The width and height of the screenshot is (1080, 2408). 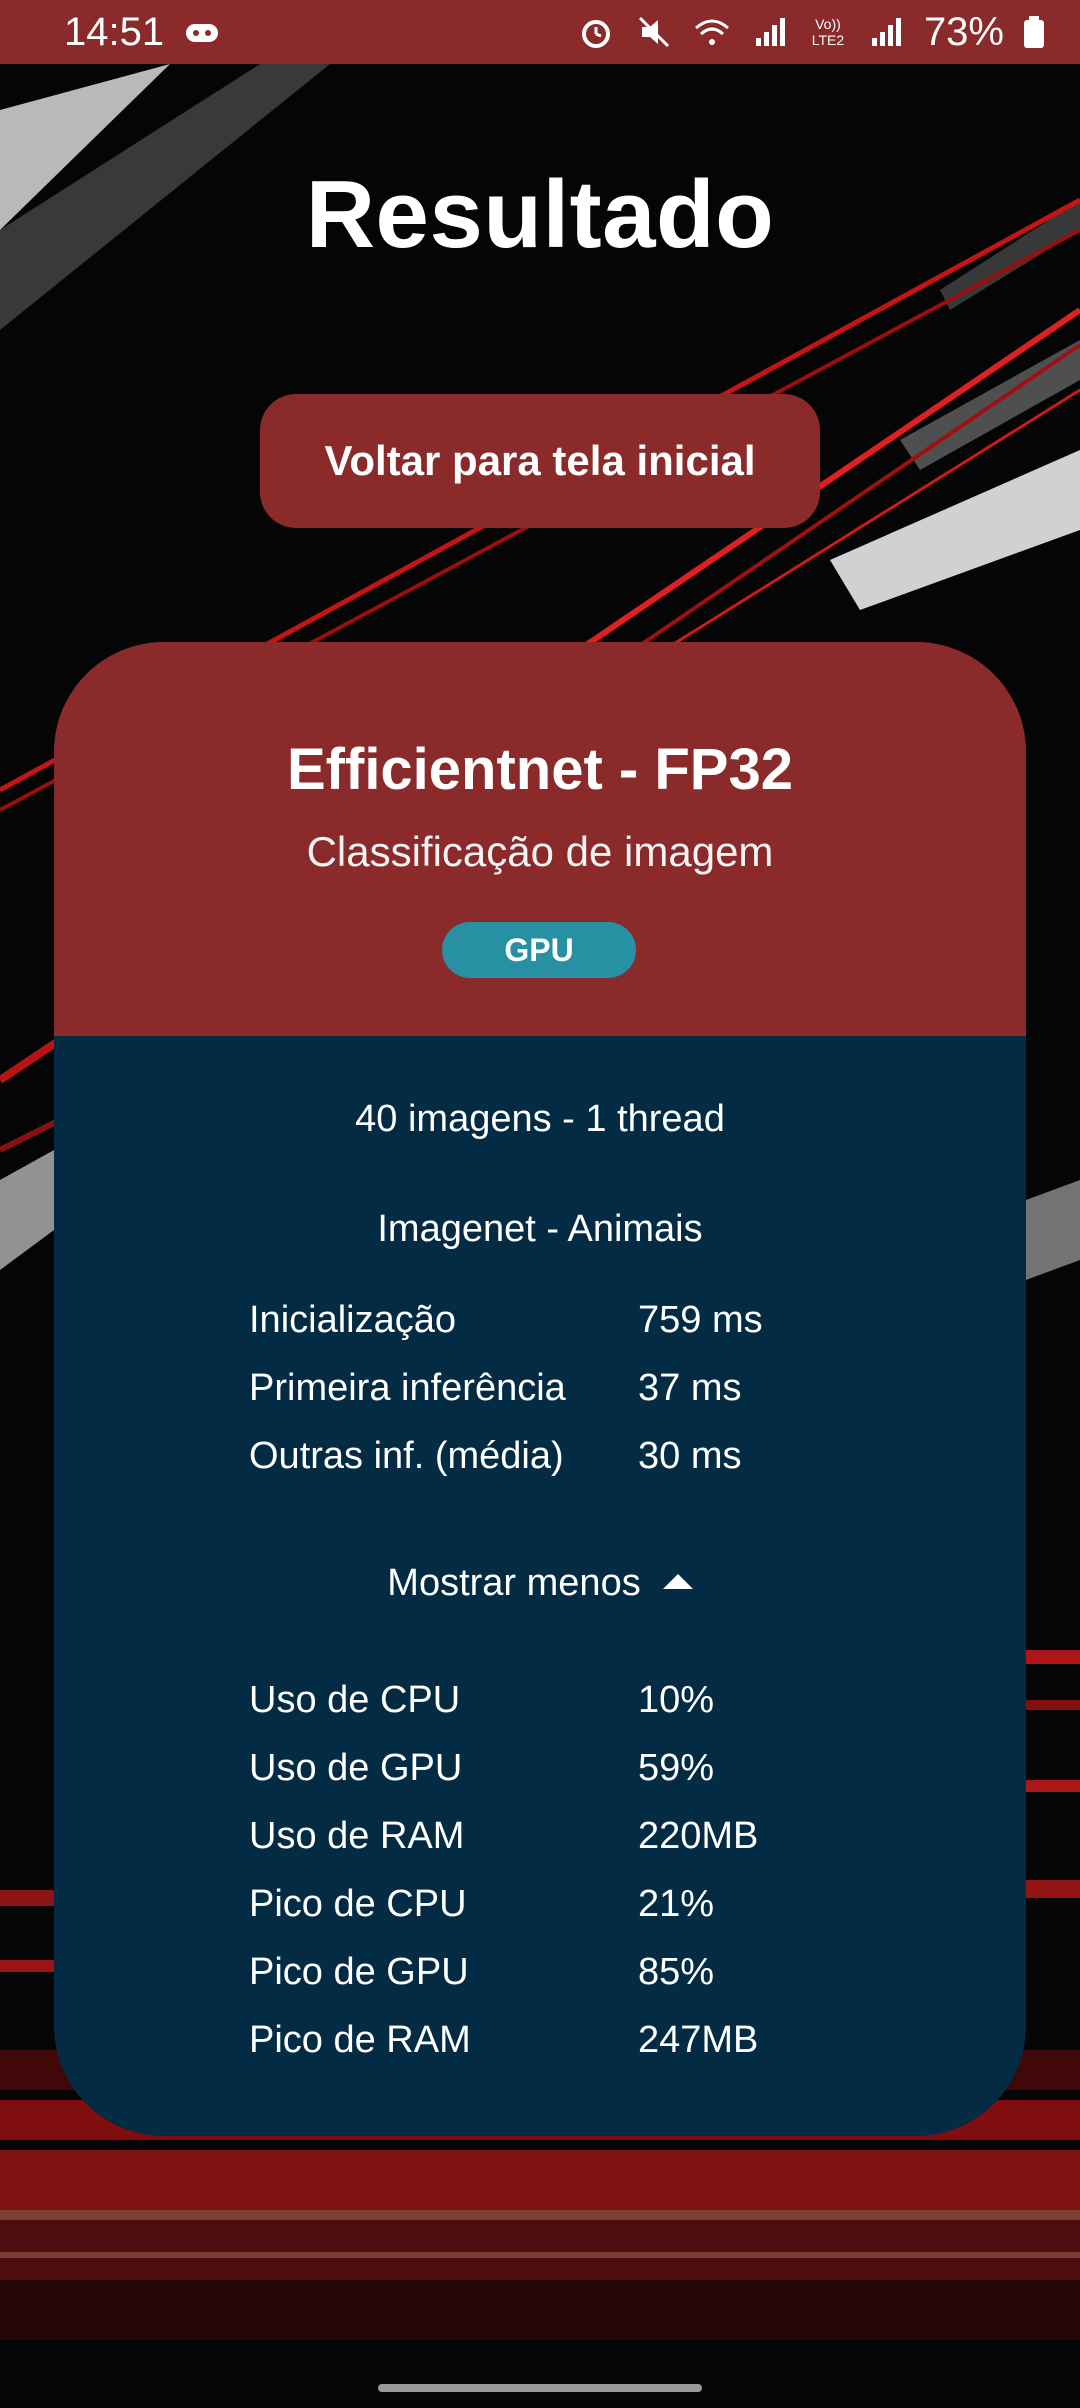 What do you see at coordinates (540, 1119) in the screenshot?
I see `run-info: 40 imagens - 1 thread` at bounding box center [540, 1119].